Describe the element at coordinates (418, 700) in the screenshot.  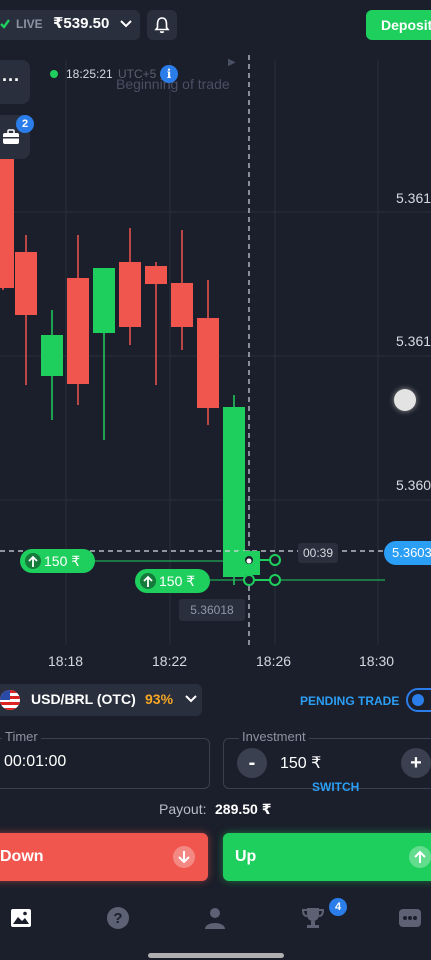
I see `toggle-knob` at that location.